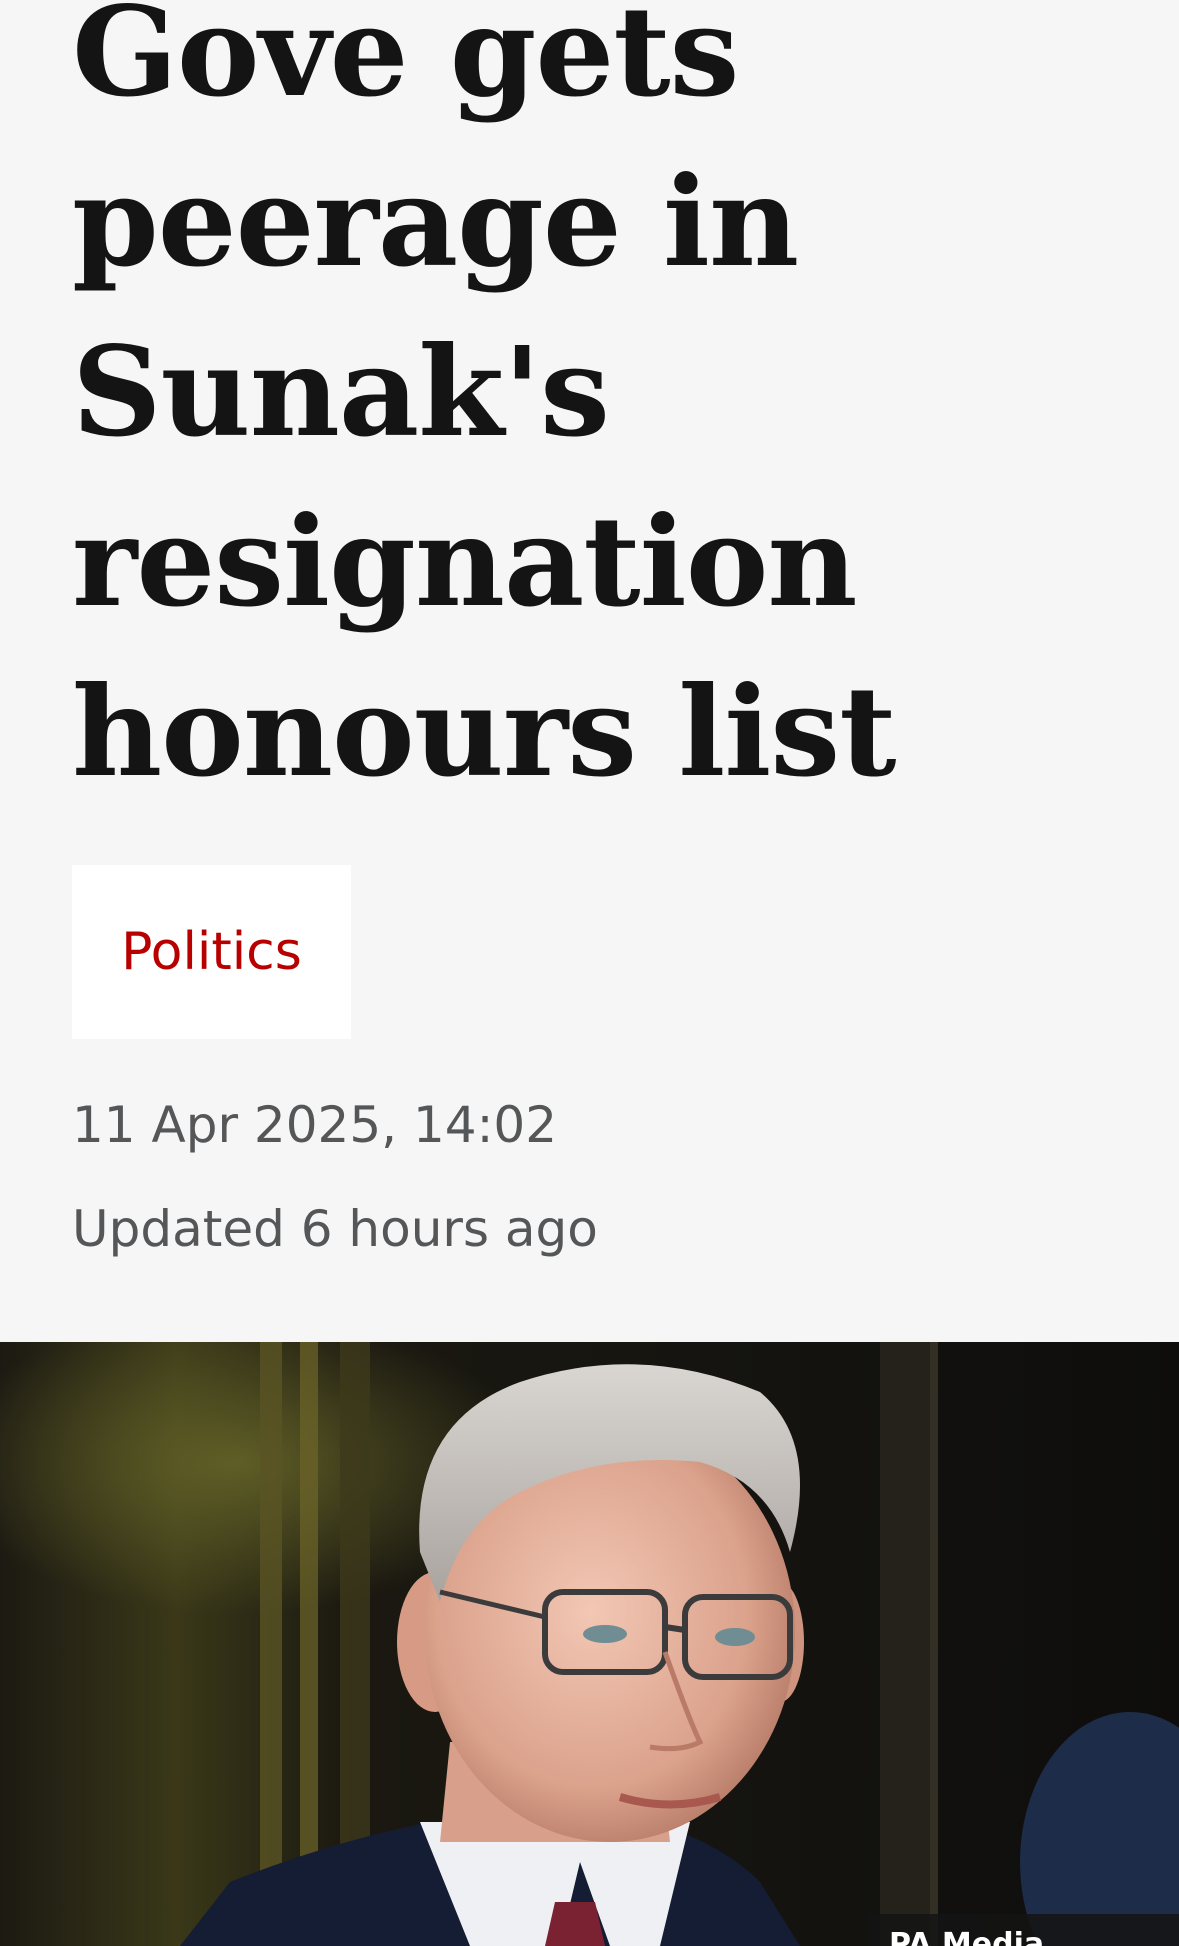 Image resolution: width=1179 pixels, height=1946 pixels. Describe the element at coordinates (405, 62) in the screenshot. I see `headline-line: Gove gets` at that location.